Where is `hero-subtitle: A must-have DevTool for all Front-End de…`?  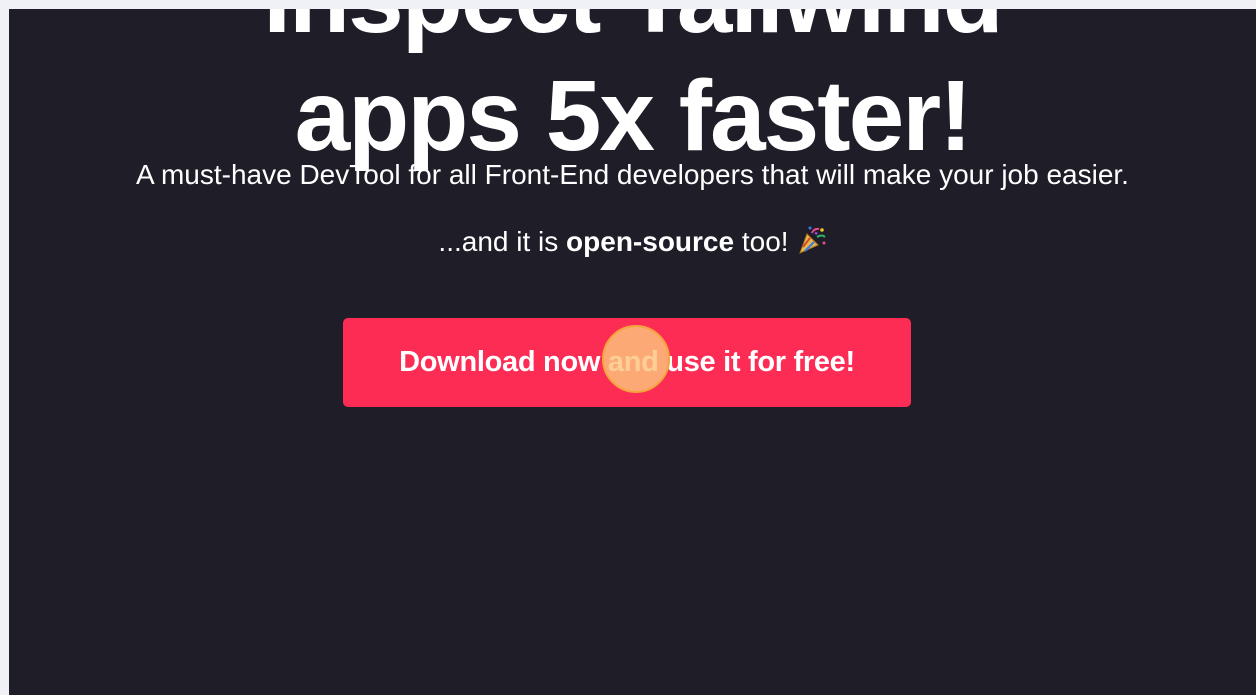
hero-subtitle: A must-have DevTool for all Front-End de… is located at coordinates (632, 174).